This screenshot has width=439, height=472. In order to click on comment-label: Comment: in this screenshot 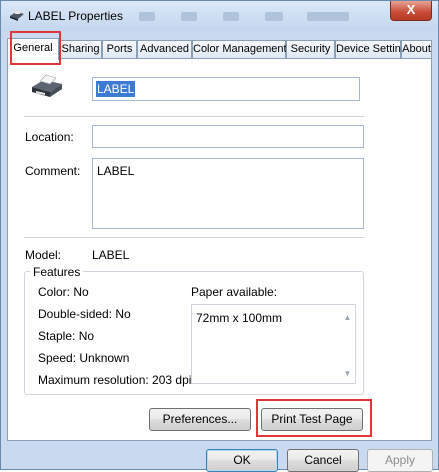, I will do `click(53, 171)`.